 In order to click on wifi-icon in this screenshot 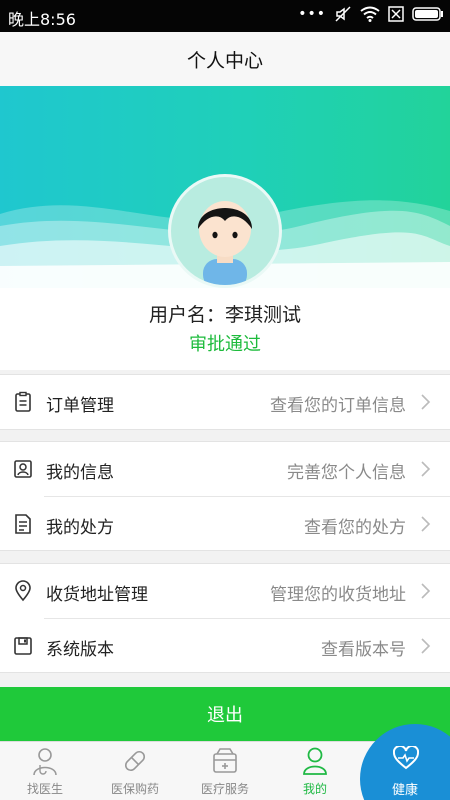, I will do `click(370, 14)`.